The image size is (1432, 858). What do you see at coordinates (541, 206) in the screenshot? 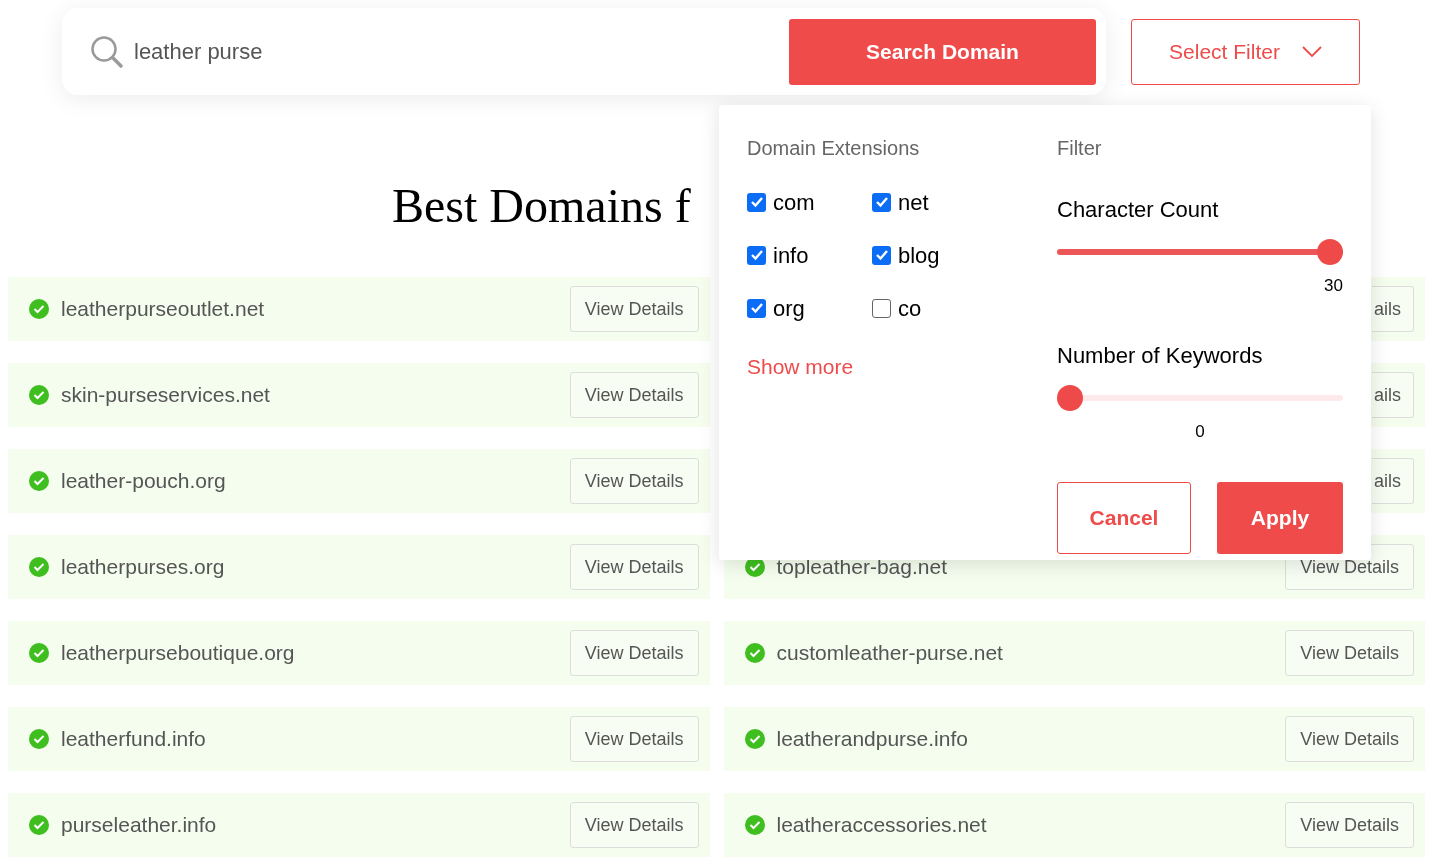
I see `page-heading: Best Domains f` at bounding box center [541, 206].